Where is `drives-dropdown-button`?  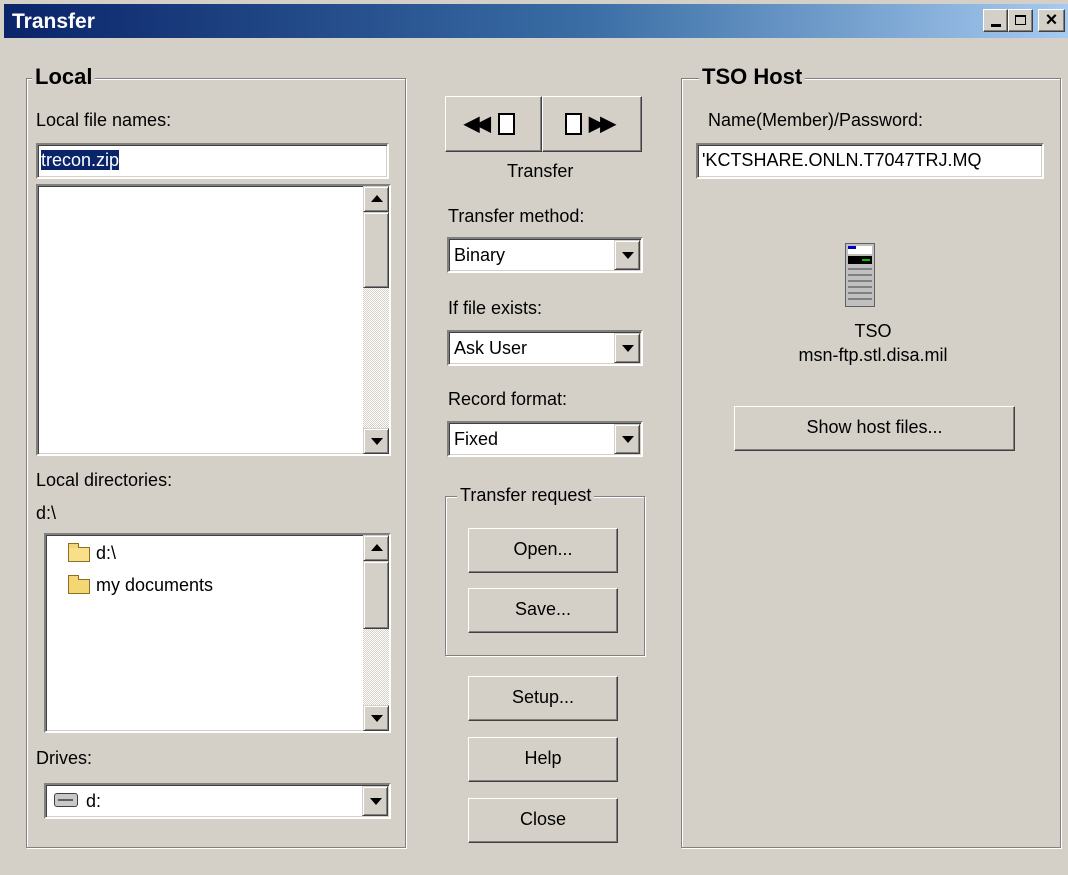
drives-dropdown-button is located at coordinates (375, 801).